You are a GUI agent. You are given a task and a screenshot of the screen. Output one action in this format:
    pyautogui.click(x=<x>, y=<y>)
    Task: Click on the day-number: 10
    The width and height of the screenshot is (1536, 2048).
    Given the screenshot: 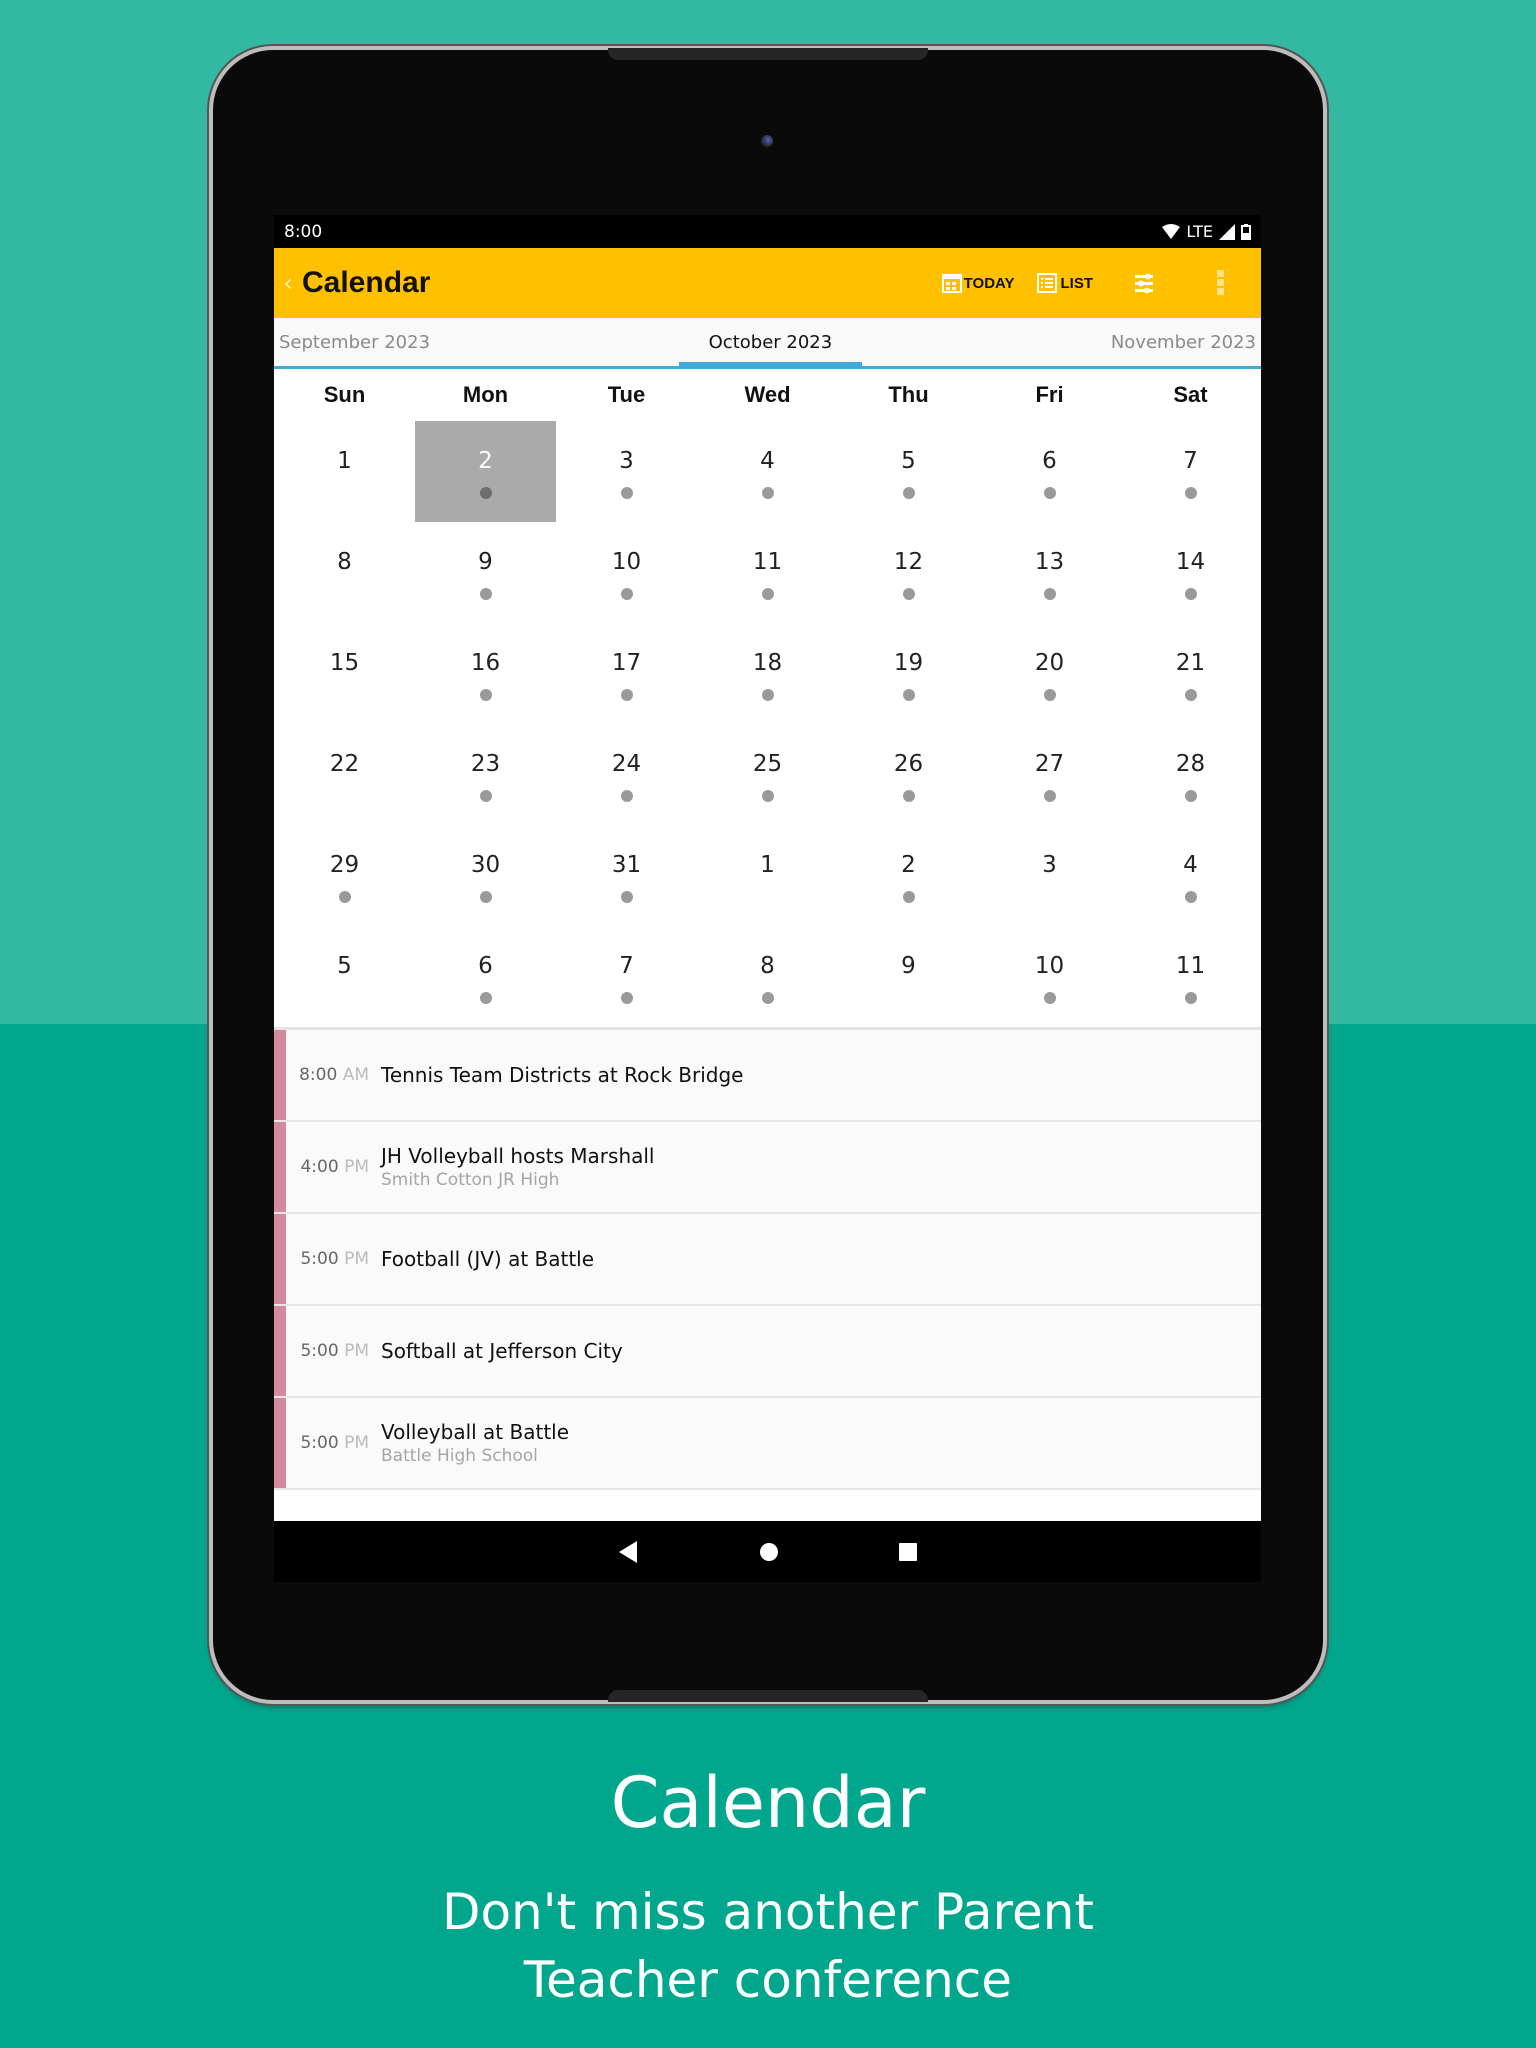 What is the action you would take?
    pyautogui.click(x=1049, y=965)
    